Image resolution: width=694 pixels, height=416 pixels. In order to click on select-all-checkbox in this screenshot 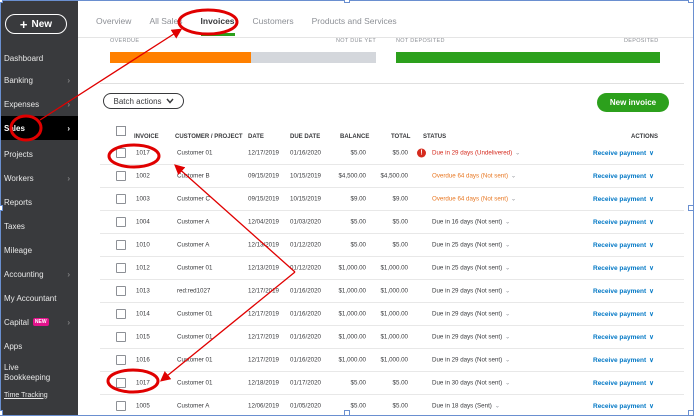, I will do `click(121, 131)`.